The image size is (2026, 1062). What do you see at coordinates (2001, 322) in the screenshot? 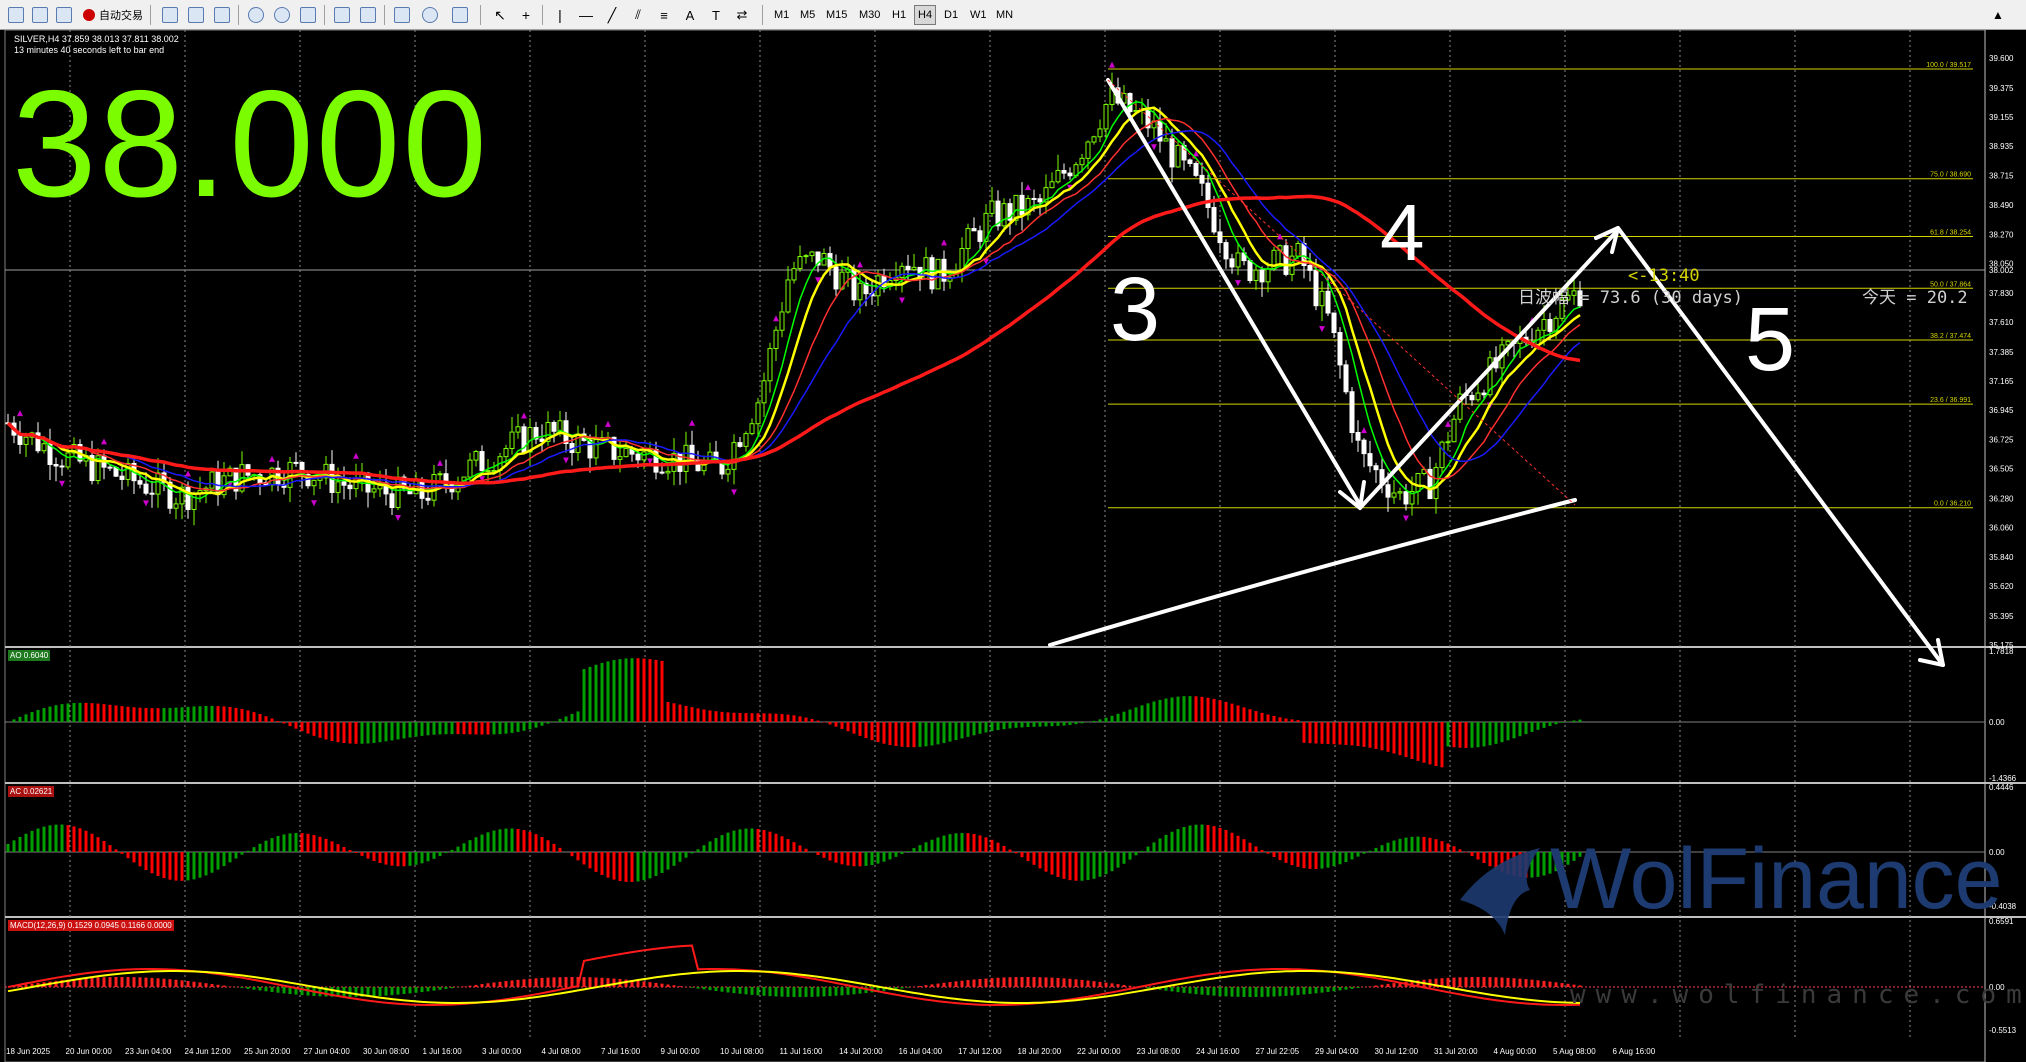
I see `price-axis-label: 37.610` at bounding box center [2001, 322].